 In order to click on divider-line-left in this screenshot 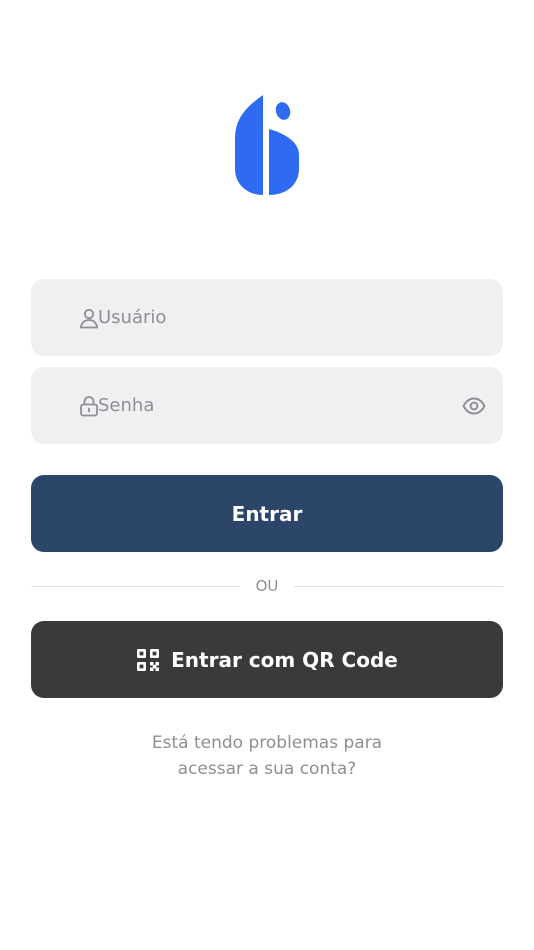, I will do `click(135, 586)`.